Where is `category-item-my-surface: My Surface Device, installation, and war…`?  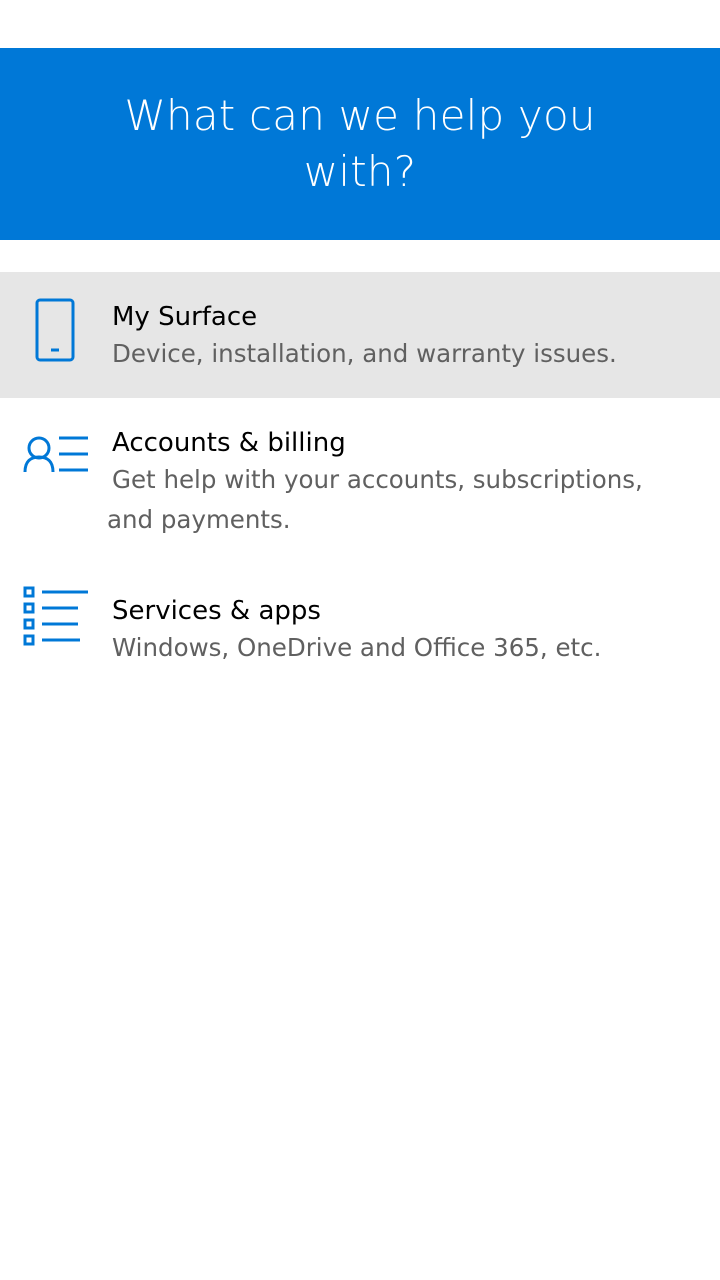 category-item-my-surface: My Surface Device, installation, and war… is located at coordinates (360, 335).